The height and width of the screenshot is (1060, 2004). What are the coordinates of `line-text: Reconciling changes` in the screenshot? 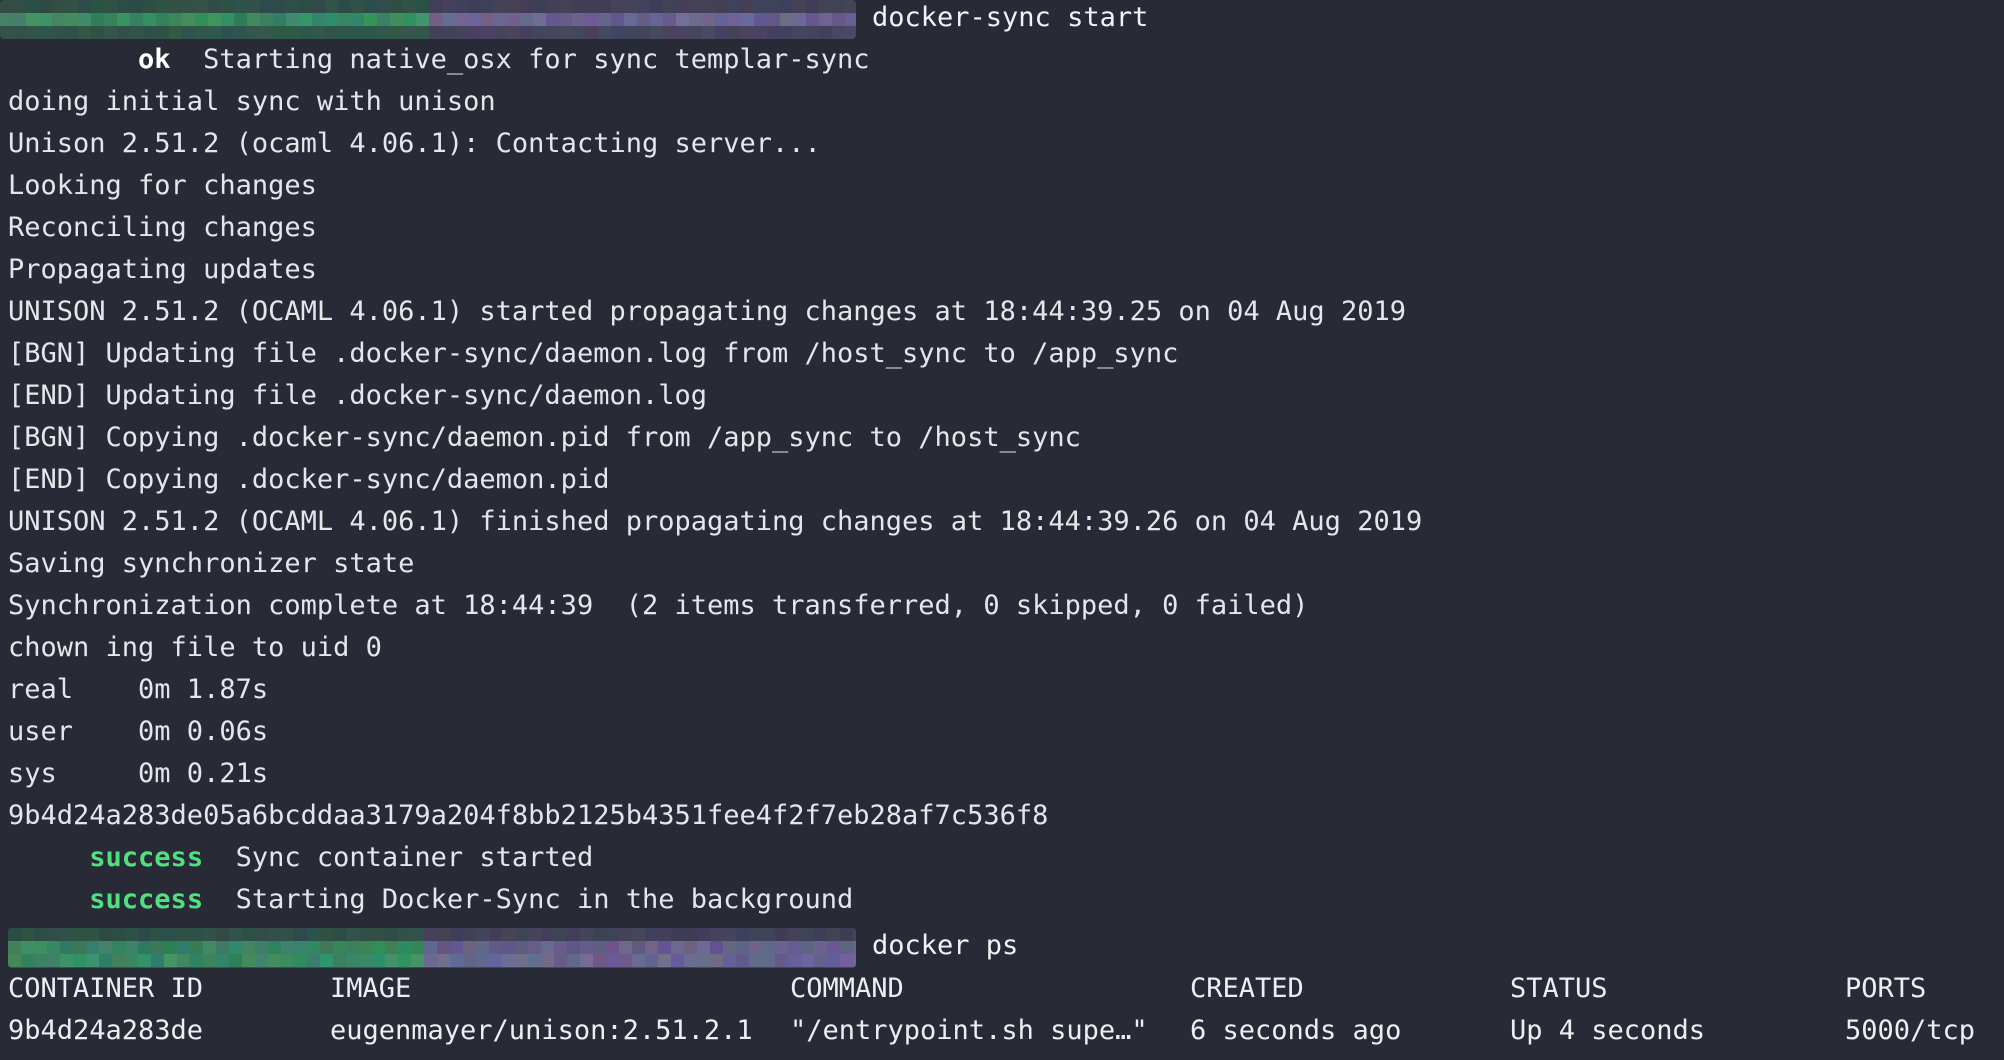 It's located at (162, 227).